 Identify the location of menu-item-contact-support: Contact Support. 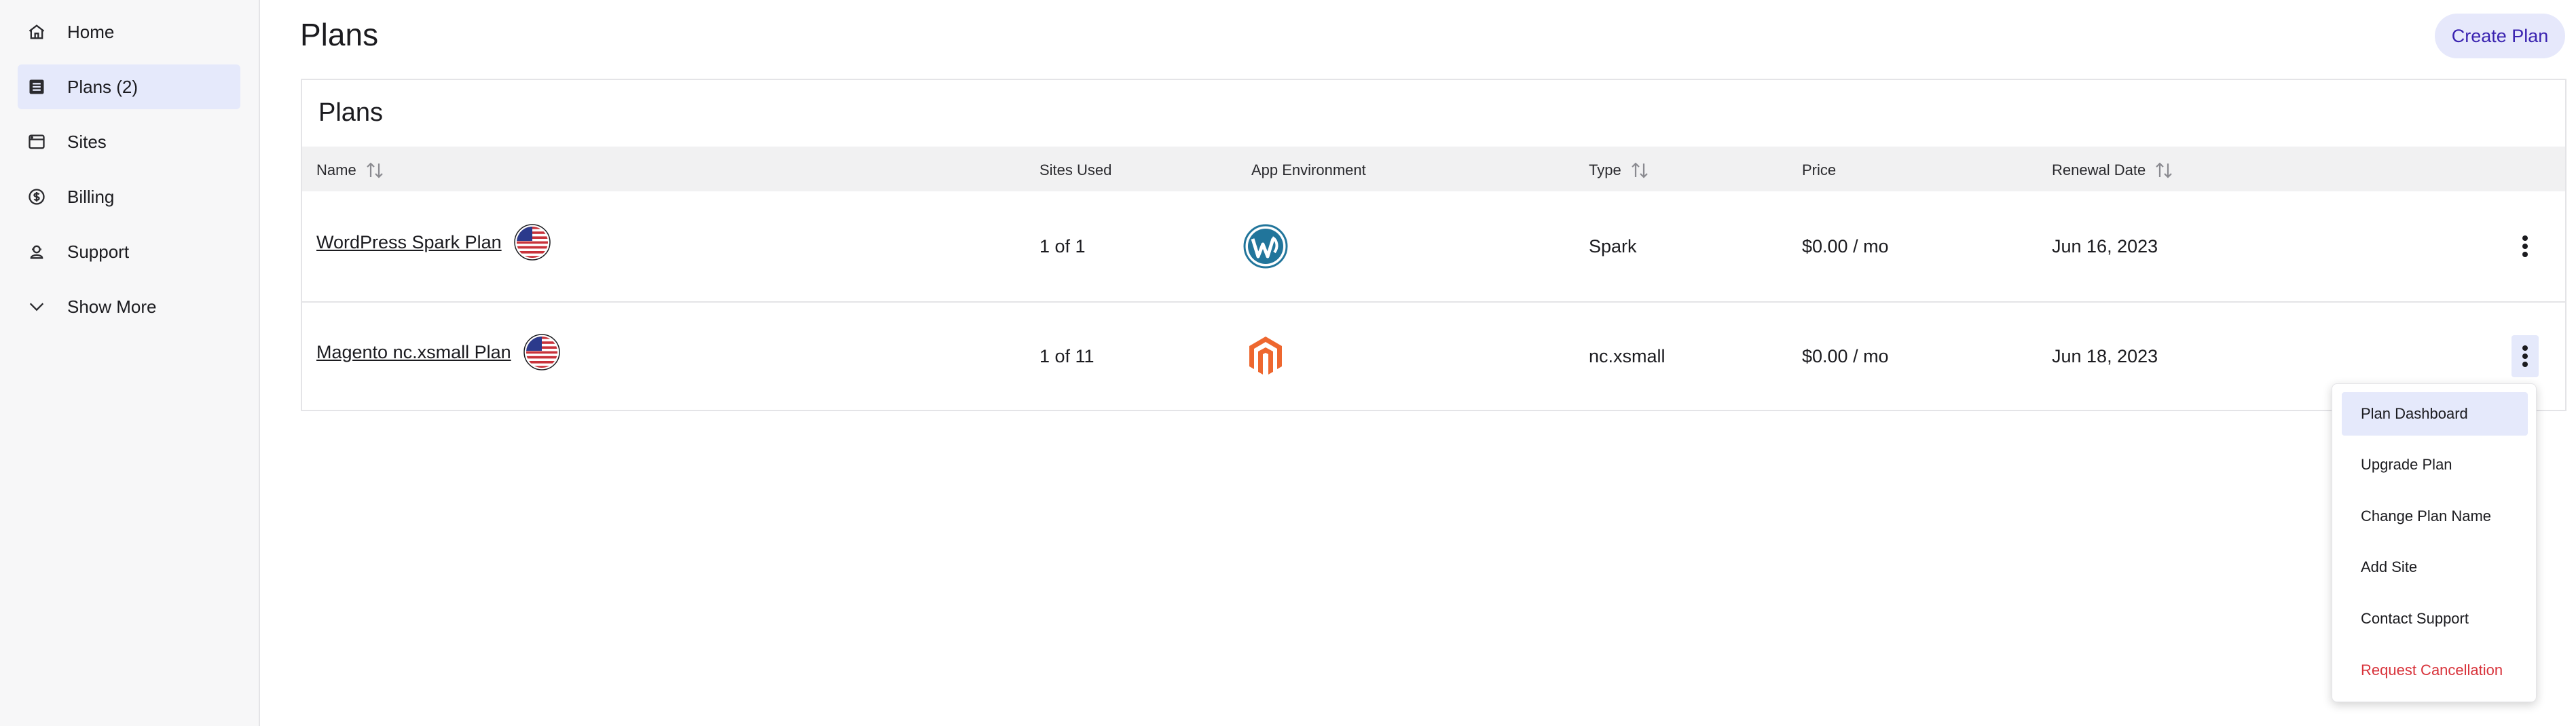
(2435, 619).